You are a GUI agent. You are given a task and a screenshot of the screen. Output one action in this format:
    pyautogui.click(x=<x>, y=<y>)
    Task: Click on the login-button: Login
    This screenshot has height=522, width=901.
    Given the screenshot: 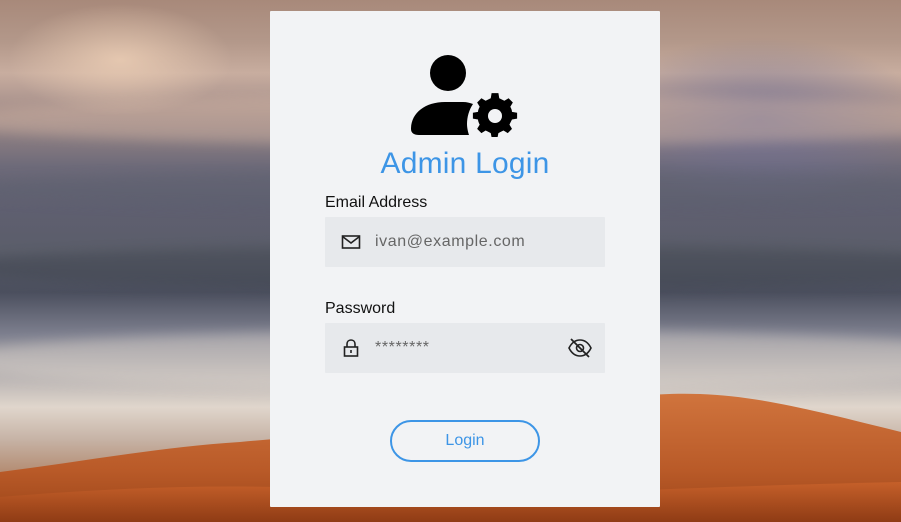 What is the action you would take?
    pyautogui.click(x=465, y=441)
    